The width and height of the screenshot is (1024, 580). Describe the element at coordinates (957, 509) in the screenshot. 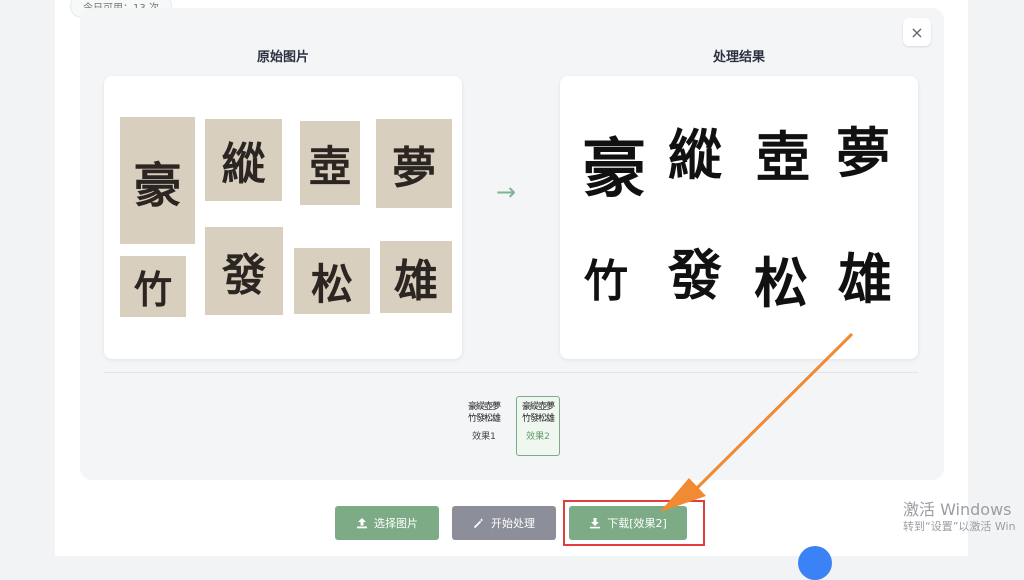

I see `windows-watermark-title: 激活 Windows` at that location.